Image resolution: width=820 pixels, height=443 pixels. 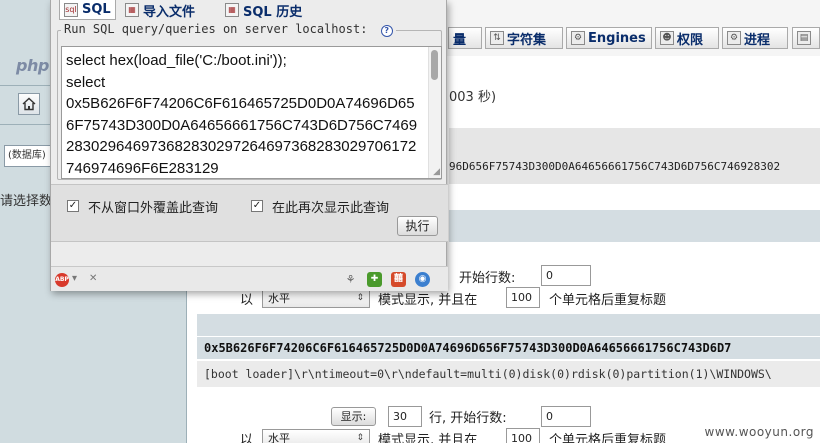 What do you see at coordinates (523, 297) in the screenshot?
I see `repeat-header-input: 100` at bounding box center [523, 297].